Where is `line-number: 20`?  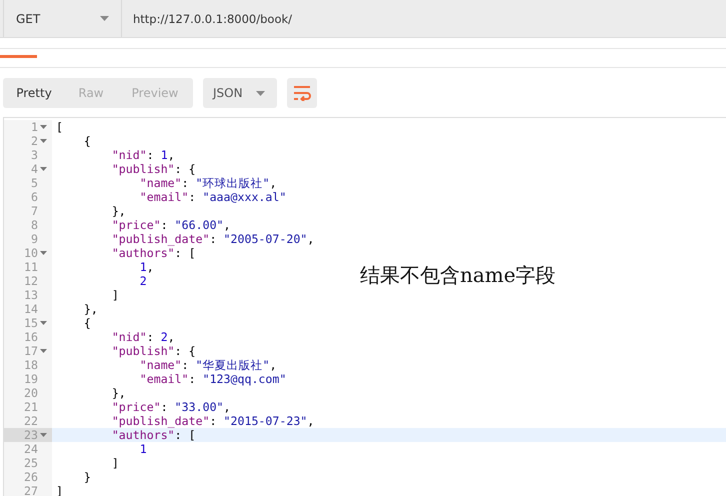 line-number: 20 is located at coordinates (31, 393).